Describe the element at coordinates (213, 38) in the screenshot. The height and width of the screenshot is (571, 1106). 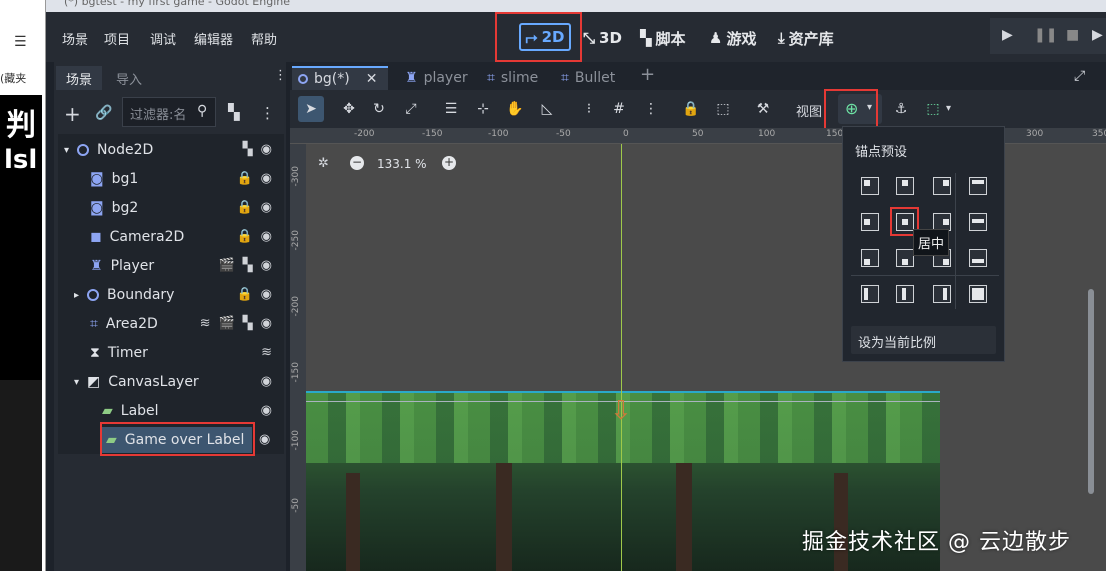
I see `menu-editor: 编辑器` at that location.